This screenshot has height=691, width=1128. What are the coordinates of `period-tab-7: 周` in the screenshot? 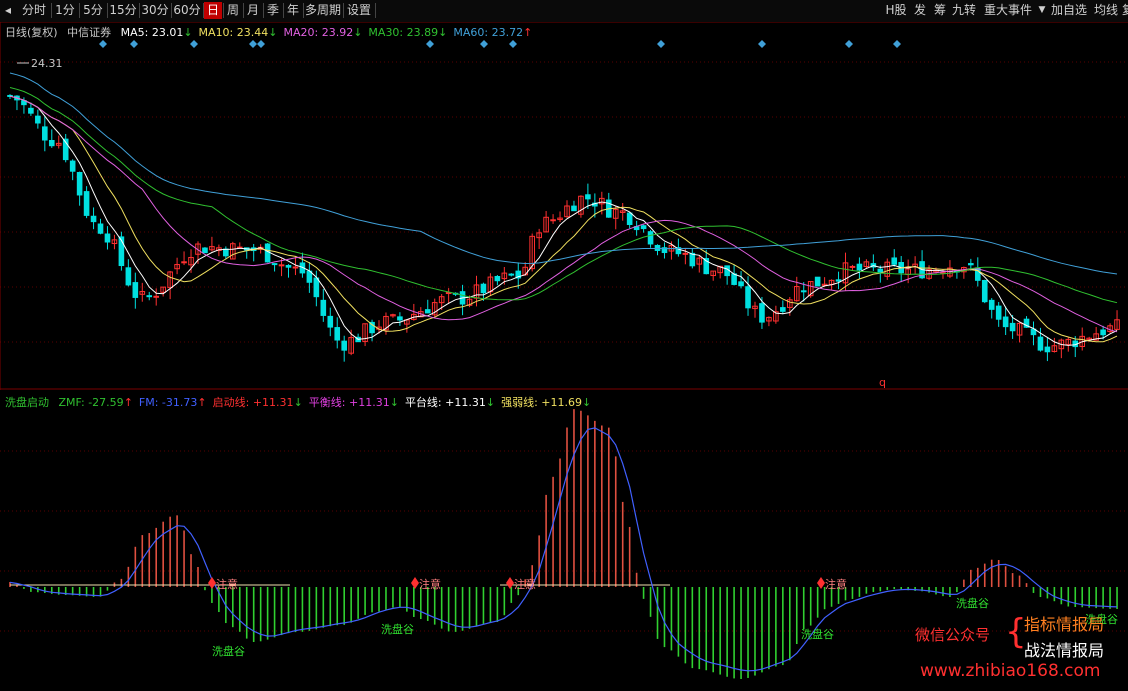 It's located at (233, 10).